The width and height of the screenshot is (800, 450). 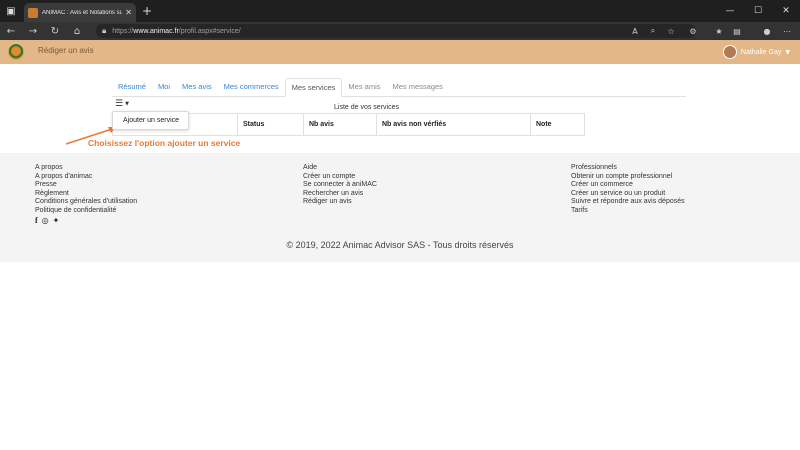 I want to click on new-tab-icon: +, so click(x=147, y=11).